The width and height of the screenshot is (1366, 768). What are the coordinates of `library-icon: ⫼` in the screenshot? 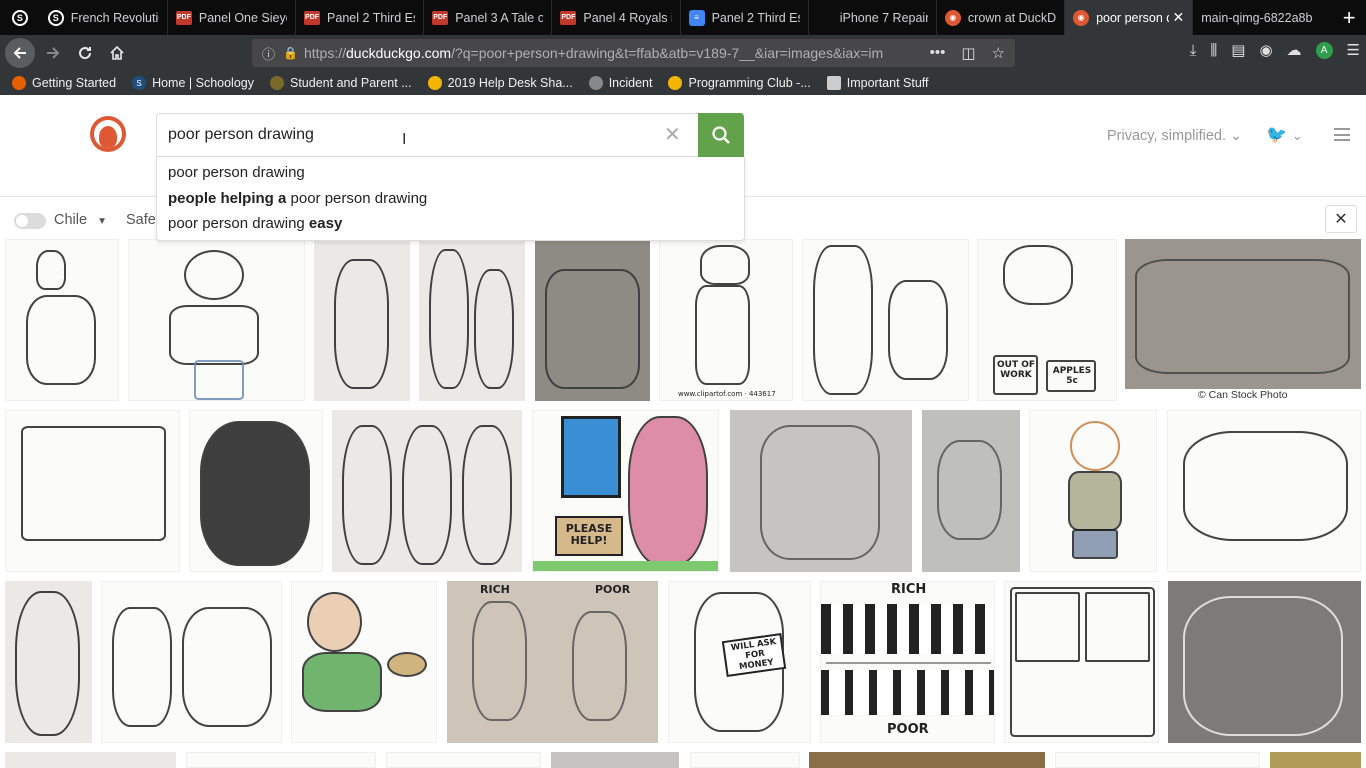 It's located at (1213, 50).